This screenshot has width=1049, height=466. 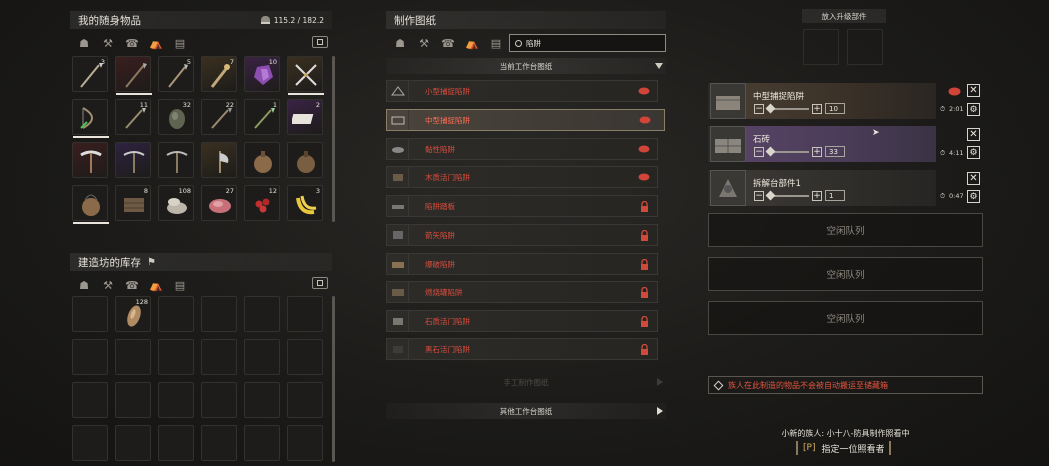 What do you see at coordinates (533, 43) in the screenshot?
I see `search-input: 陷阱` at bounding box center [533, 43].